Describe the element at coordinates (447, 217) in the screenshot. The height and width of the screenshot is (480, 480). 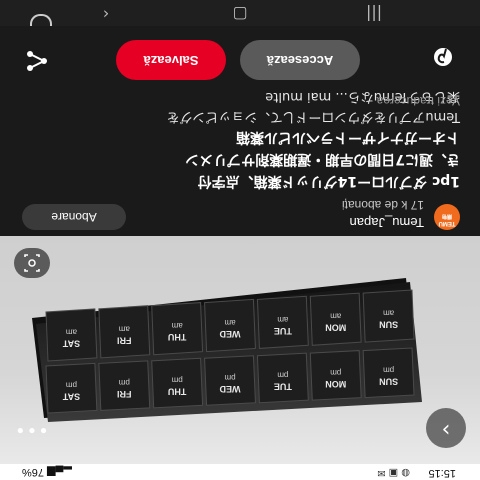
I see `seller-logo: TEMU 購物` at that location.